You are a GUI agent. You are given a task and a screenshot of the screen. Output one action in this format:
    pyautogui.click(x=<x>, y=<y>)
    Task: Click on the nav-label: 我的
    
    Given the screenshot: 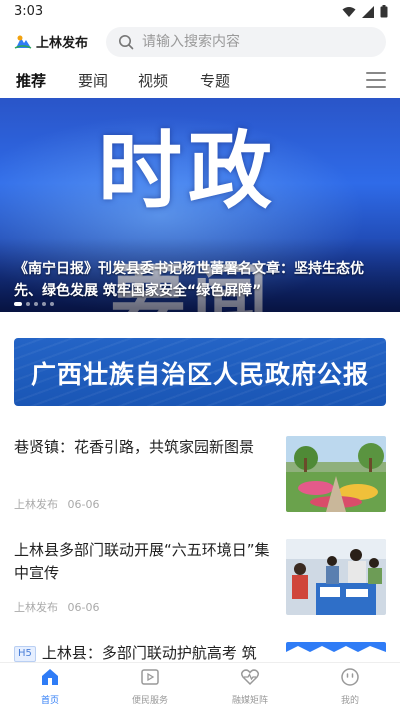 What is the action you would take?
    pyautogui.click(x=349, y=701)
    